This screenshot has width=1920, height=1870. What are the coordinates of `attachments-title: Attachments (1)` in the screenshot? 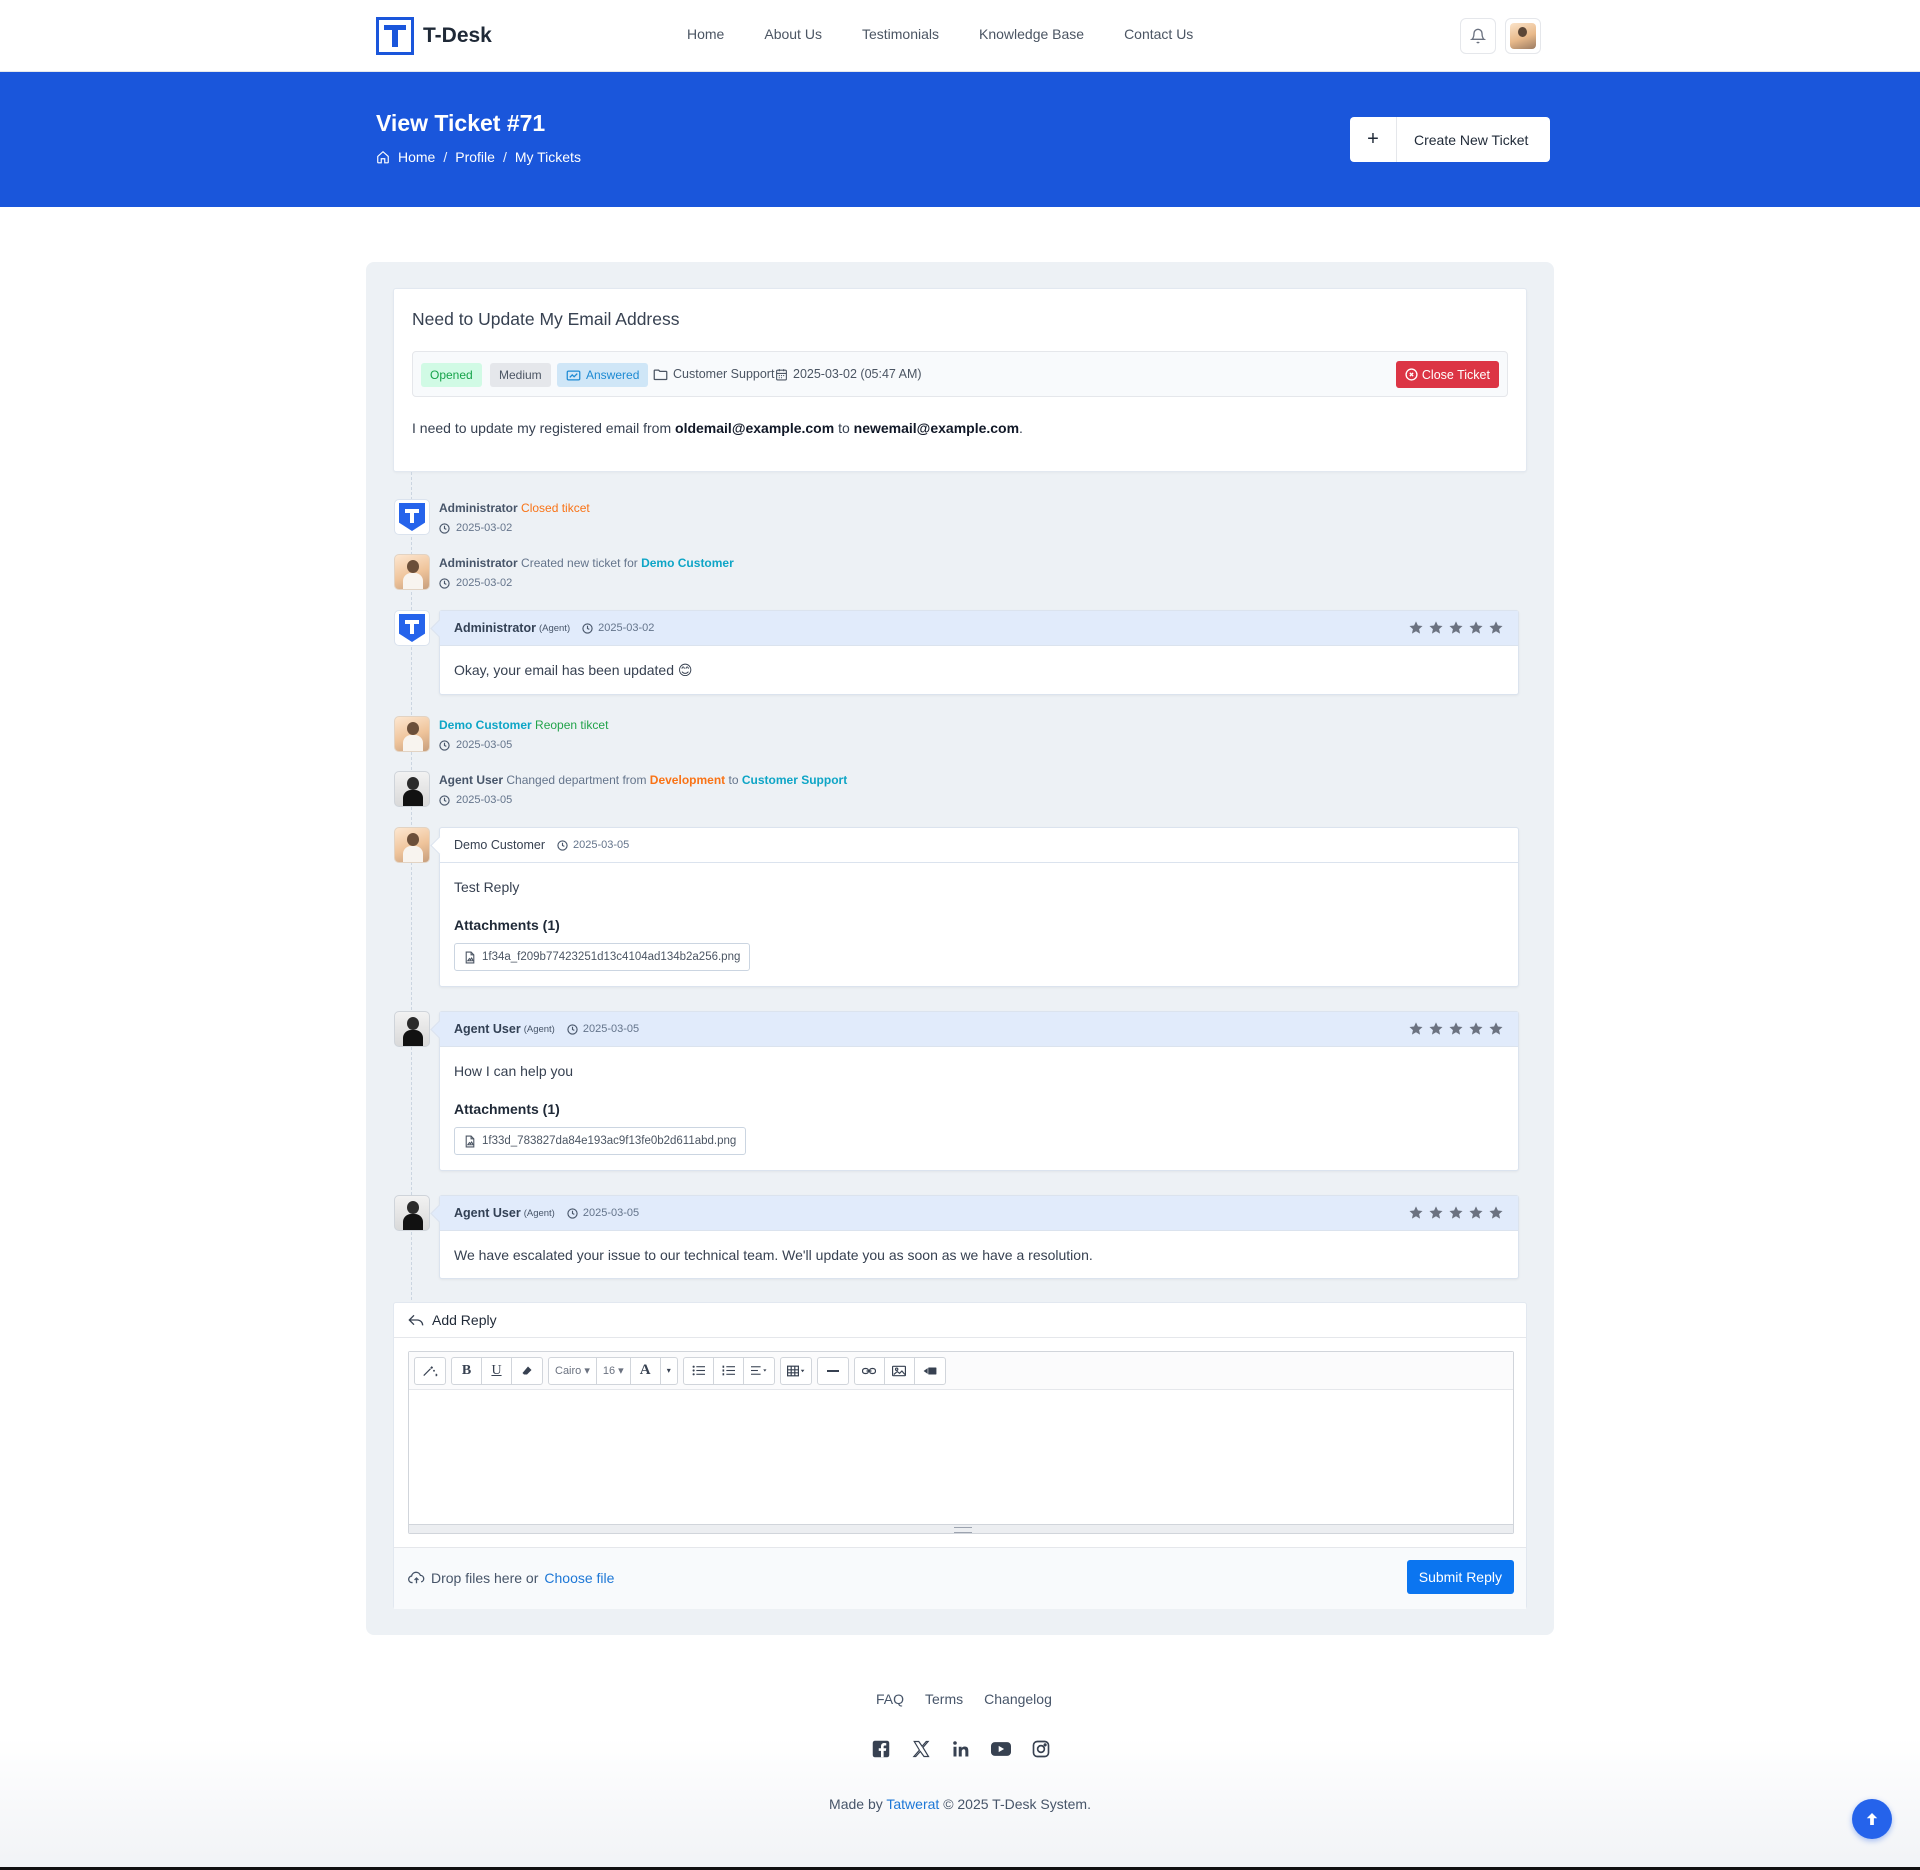 It's located at (507, 1109).